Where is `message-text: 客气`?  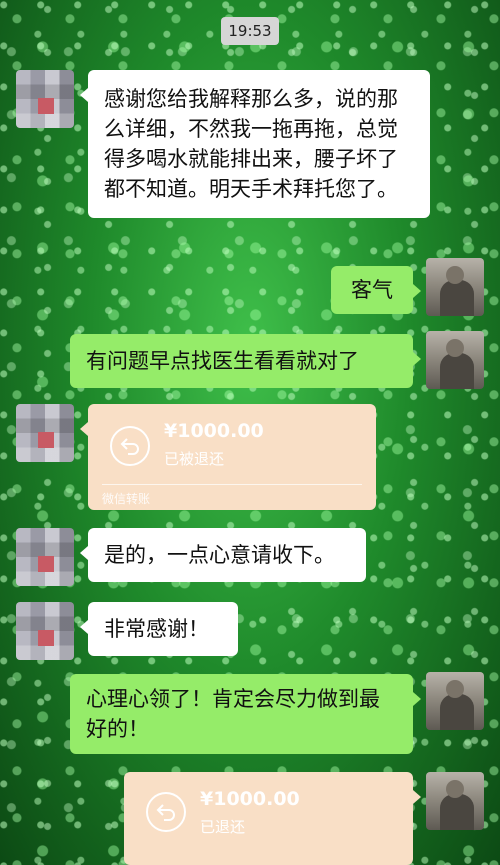
message-text: 客气 is located at coordinates (372, 290).